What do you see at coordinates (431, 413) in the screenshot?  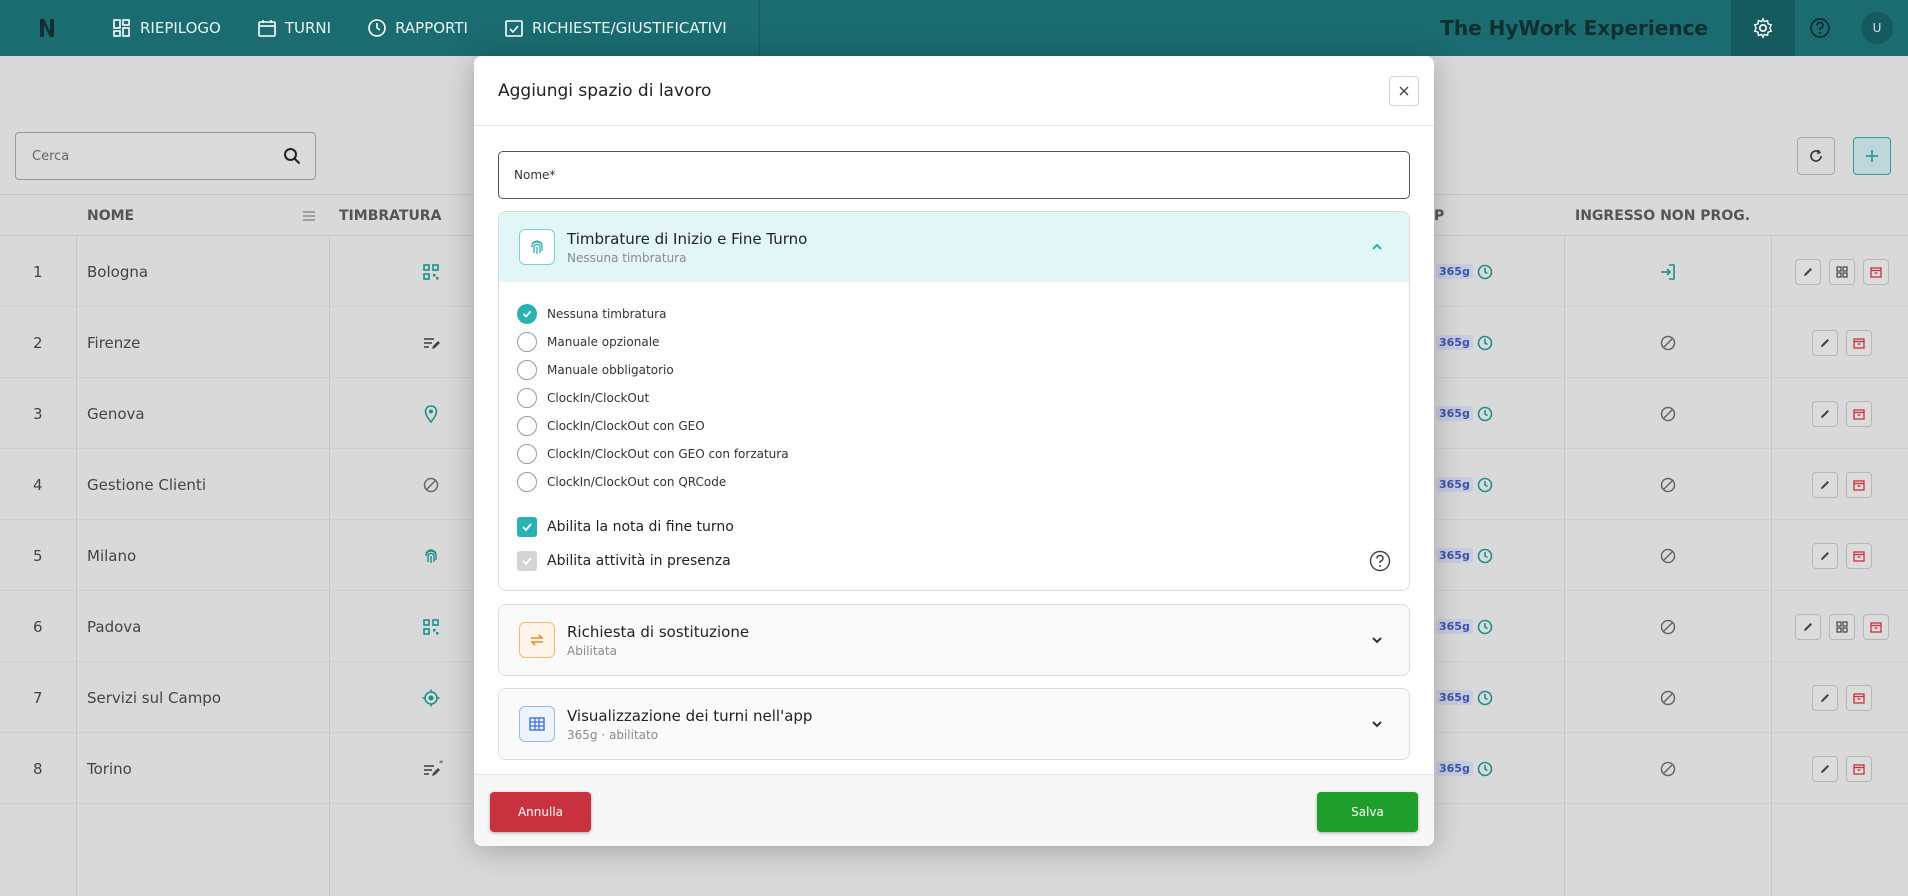 I see `location-pin-icon` at bounding box center [431, 413].